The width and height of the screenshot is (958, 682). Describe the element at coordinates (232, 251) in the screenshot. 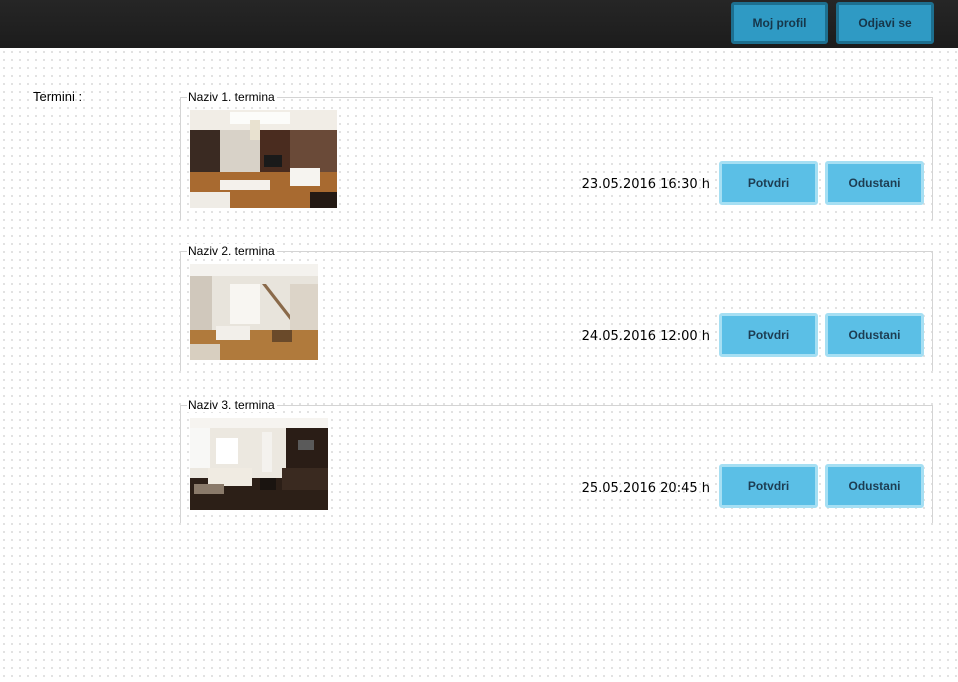

I see `appointment-title: Naziv 2. termina` at that location.